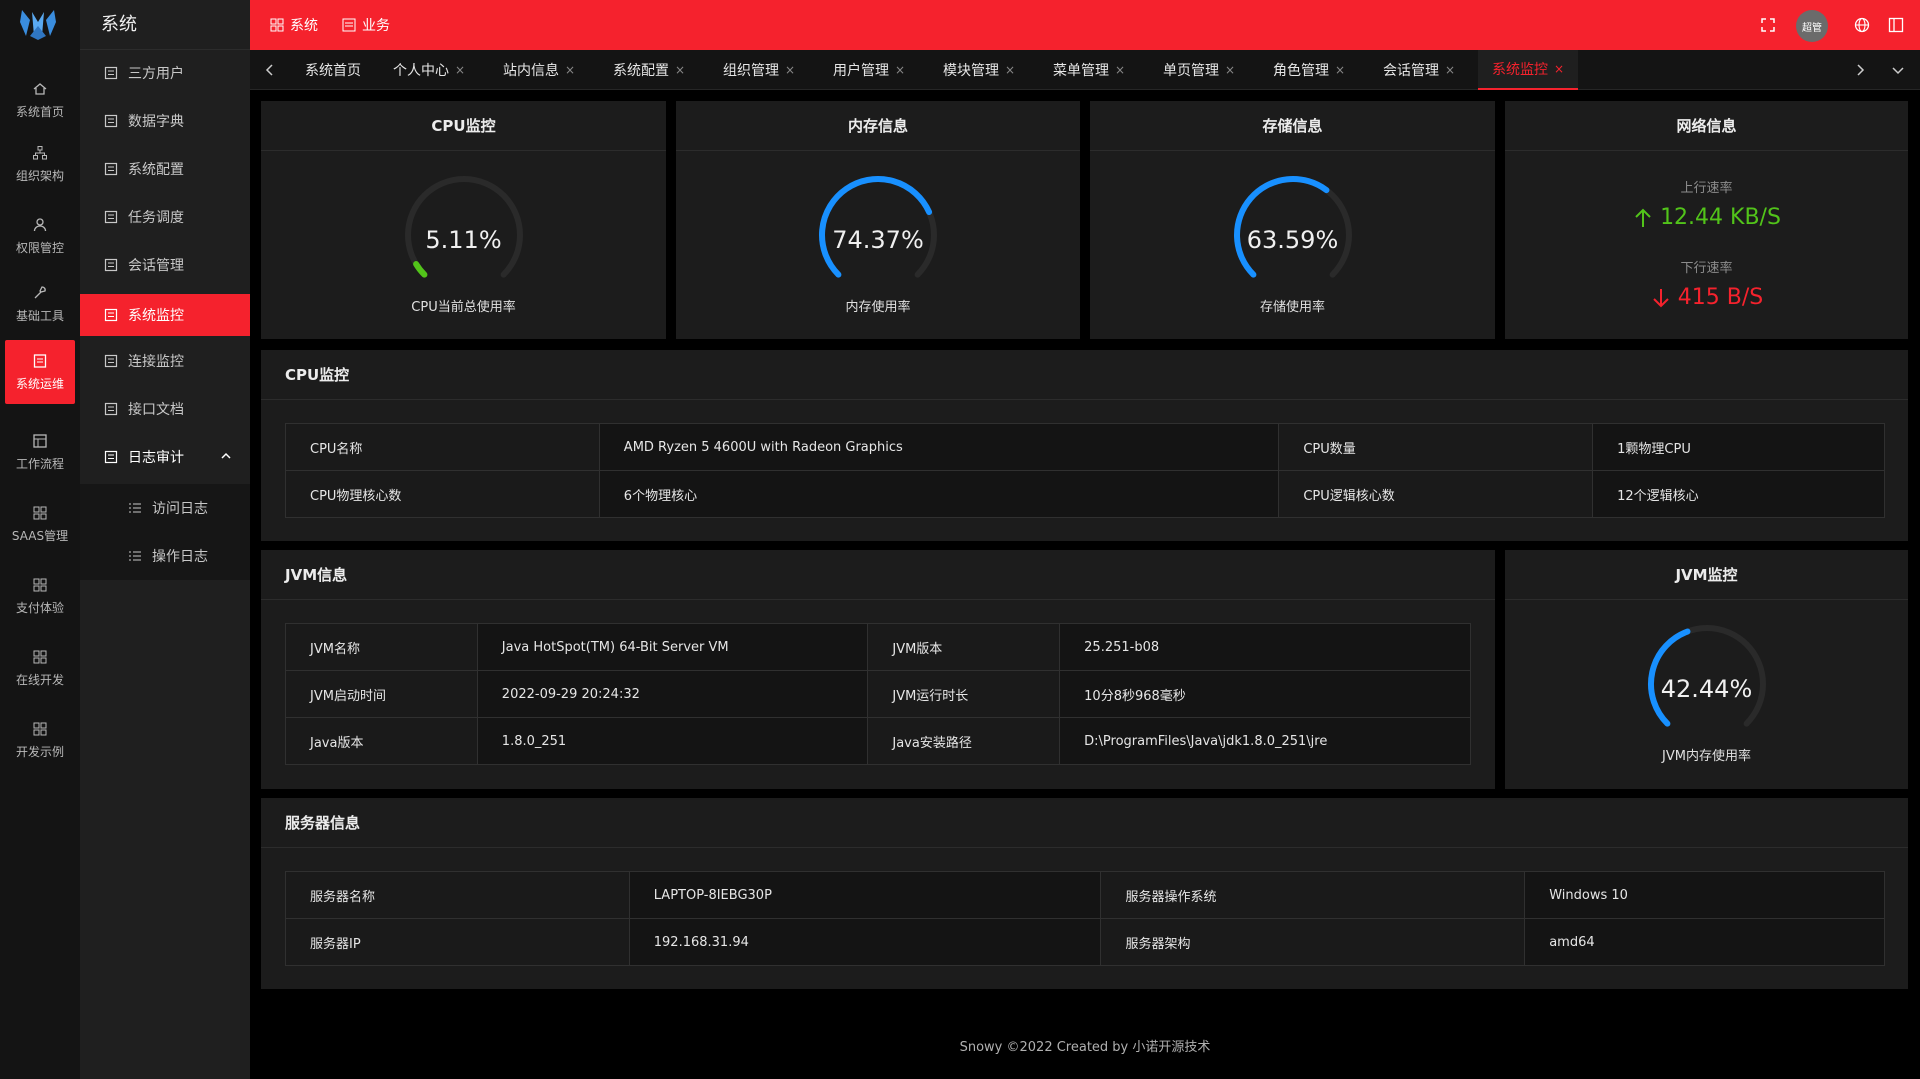 This screenshot has width=1920, height=1079. I want to click on network-card-title: 网络信息, so click(1706, 126).